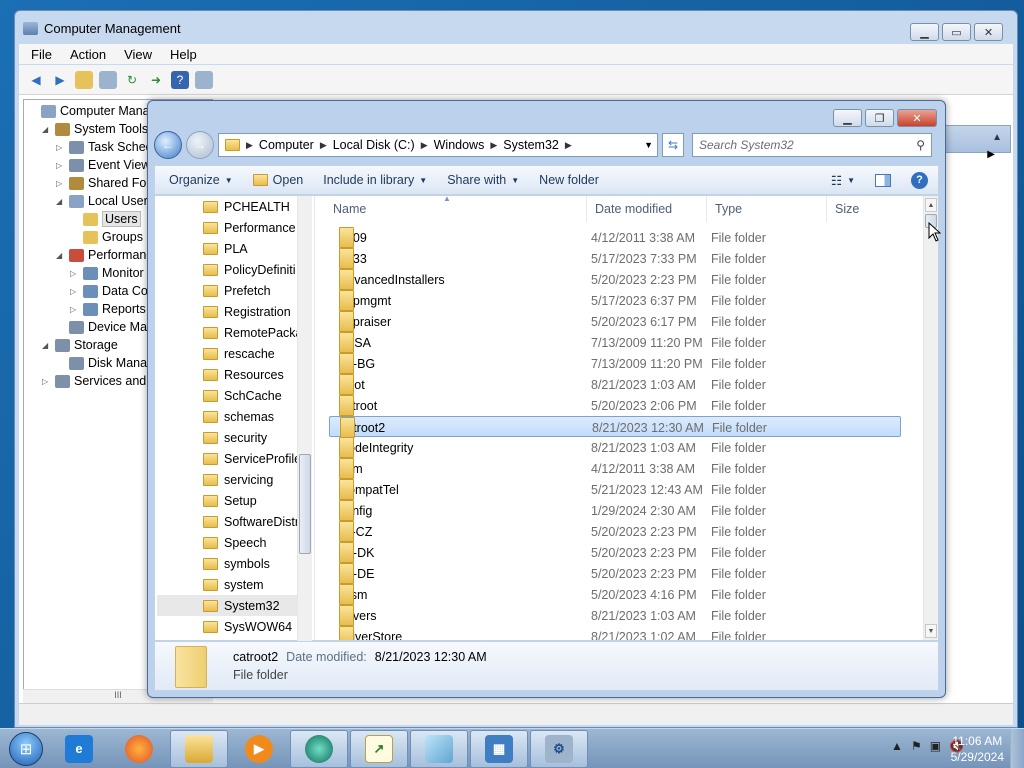 The height and width of the screenshot is (768, 1024). What do you see at coordinates (379, 748) in the screenshot?
I see `taskbar-notepad: ↗` at bounding box center [379, 748].